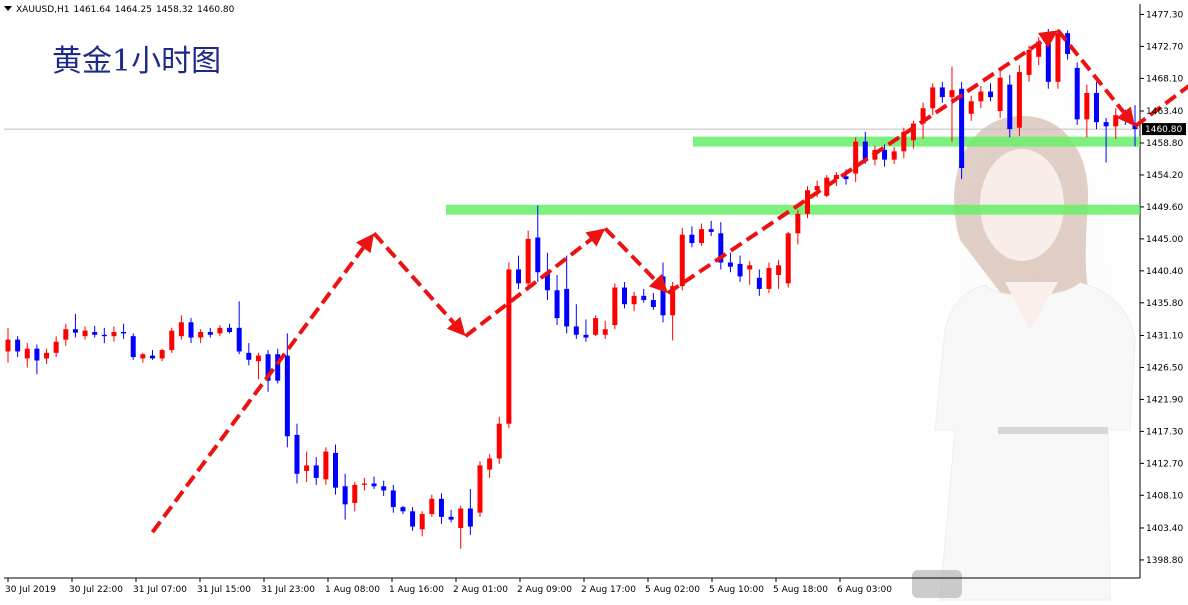  What do you see at coordinates (8, 8) in the screenshot?
I see `dropdown-triangle-icon` at bounding box center [8, 8].